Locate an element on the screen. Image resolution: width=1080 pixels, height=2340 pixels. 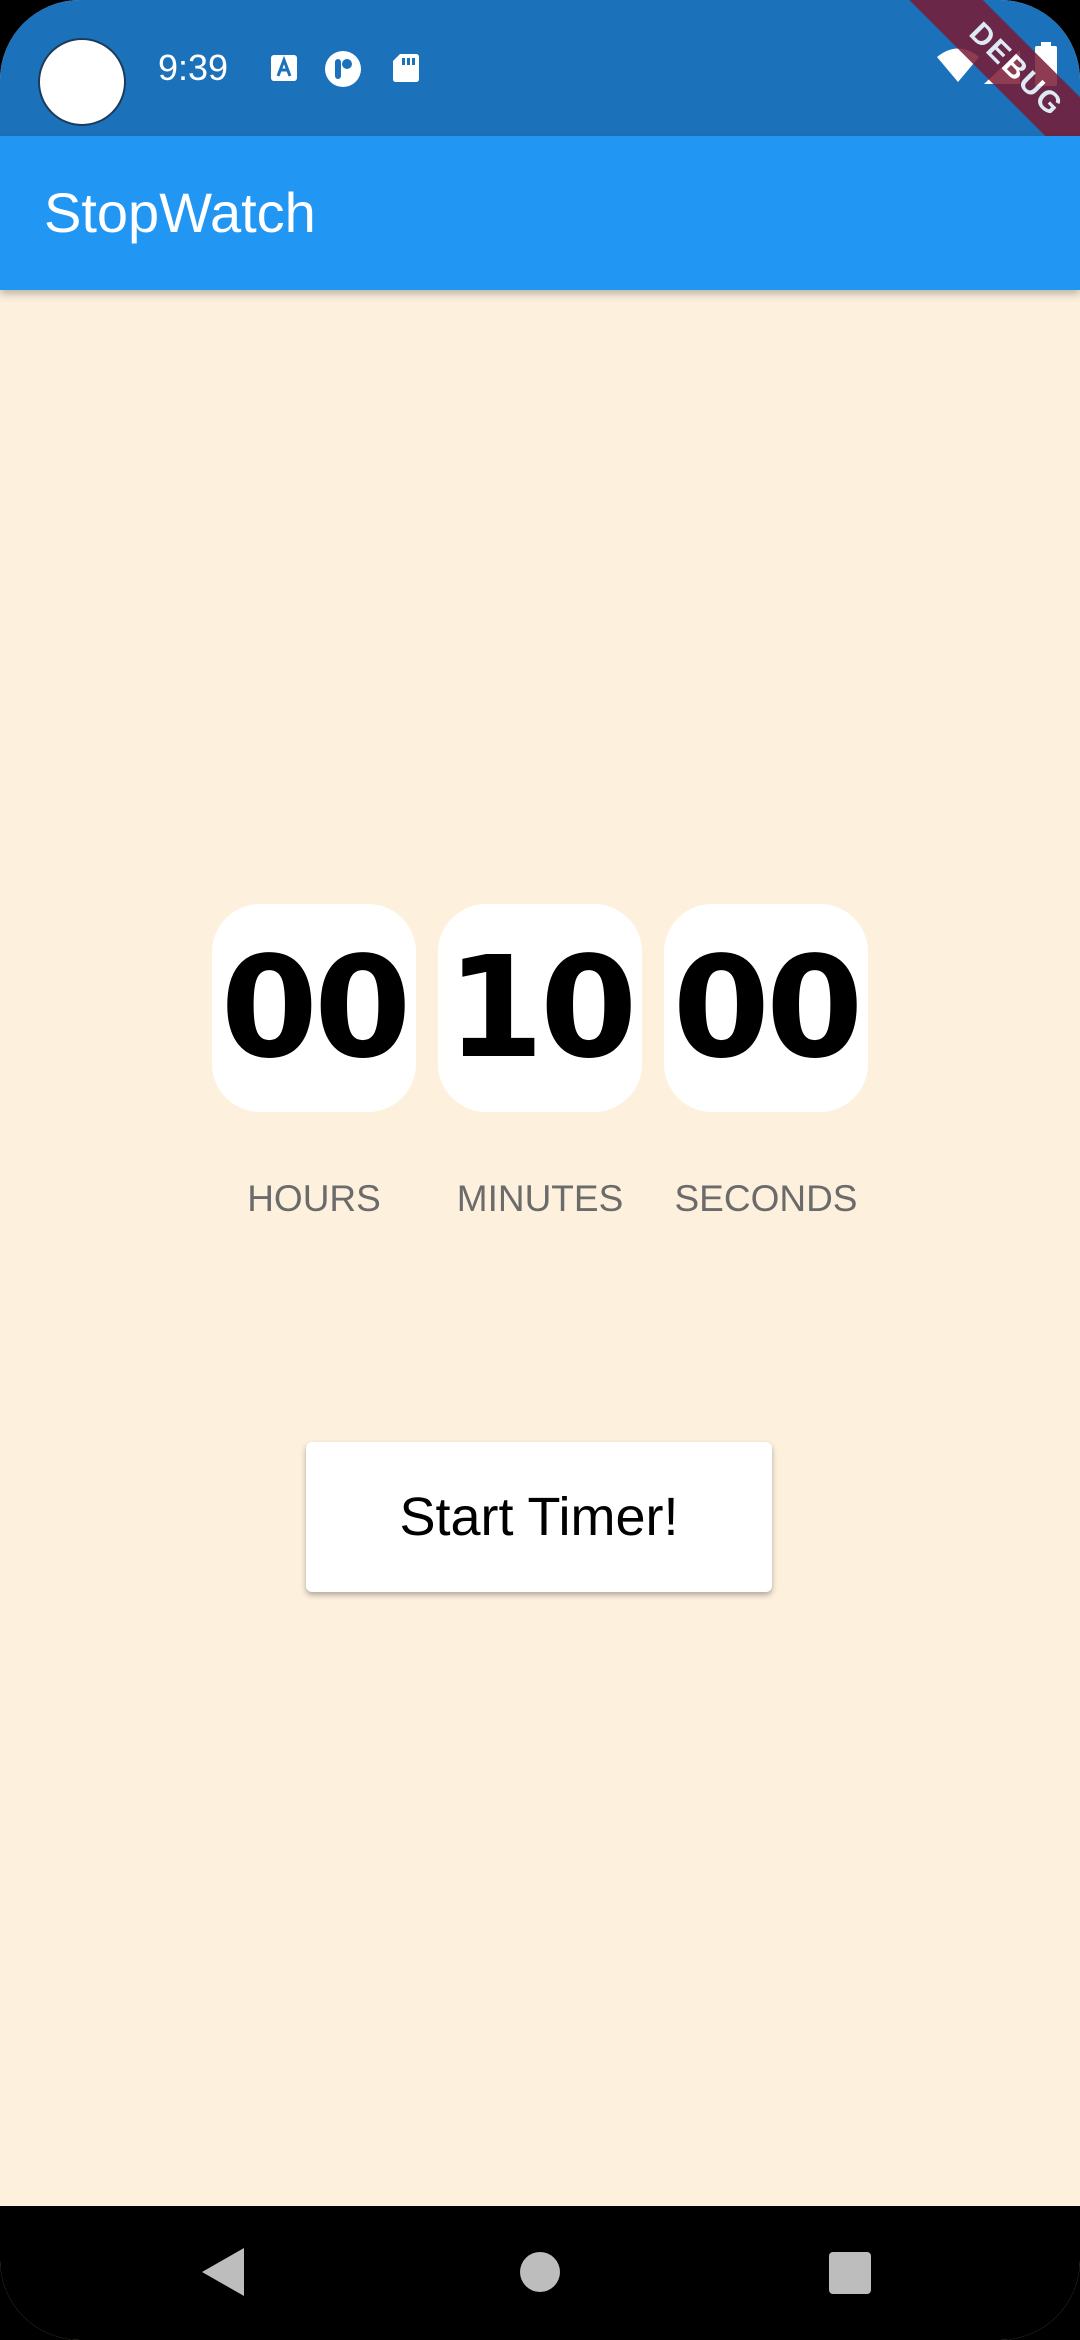
minutes-label: MINUTES is located at coordinates (540, 1198).